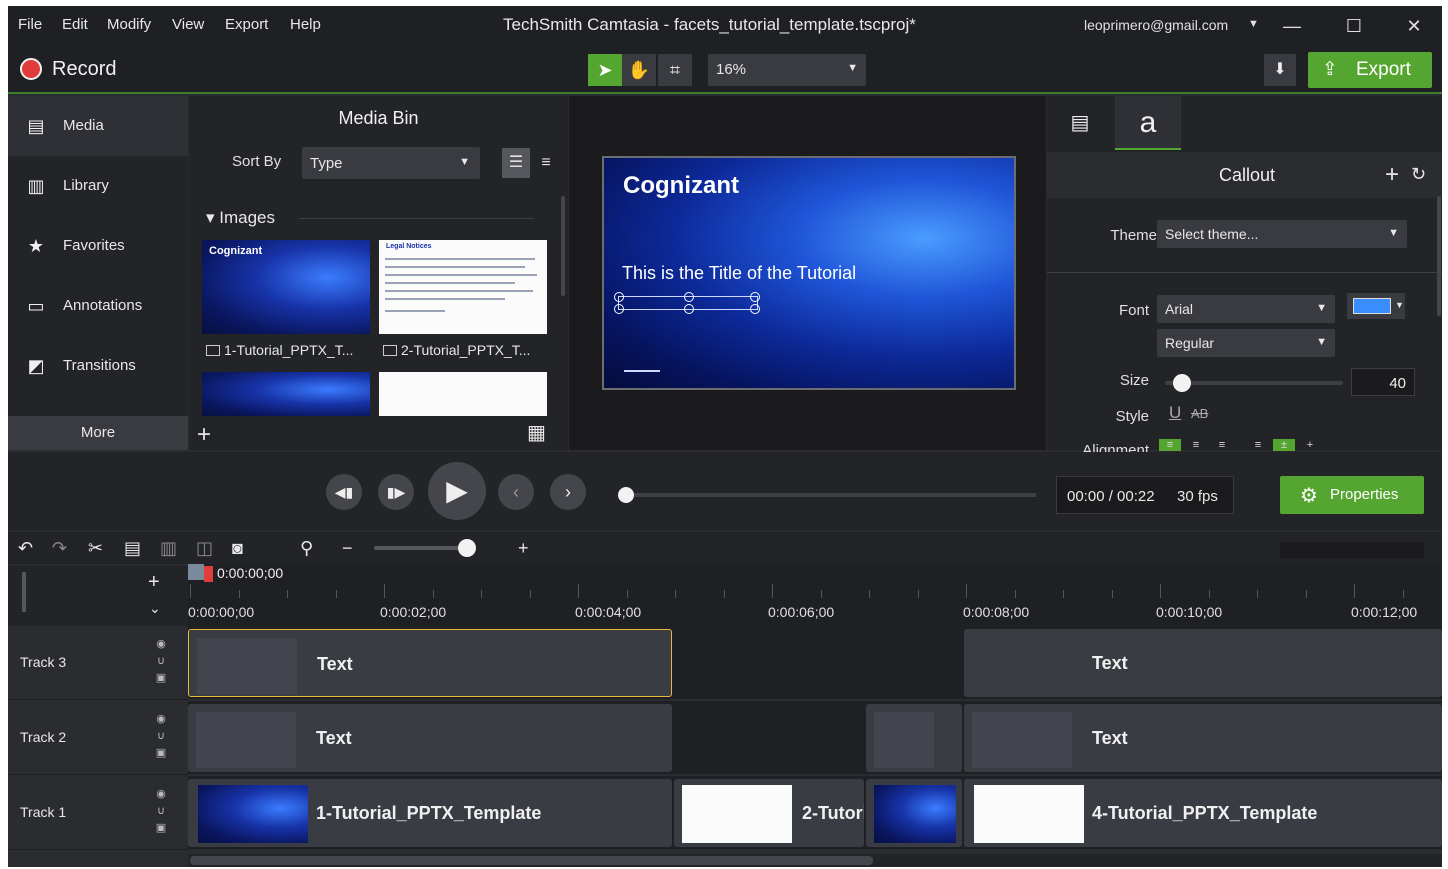  What do you see at coordinates (98, 813) in the screenshot?
I see `track-header-1: Track 1 ◉ ∪ ▣` at bounding box center [98, 813].